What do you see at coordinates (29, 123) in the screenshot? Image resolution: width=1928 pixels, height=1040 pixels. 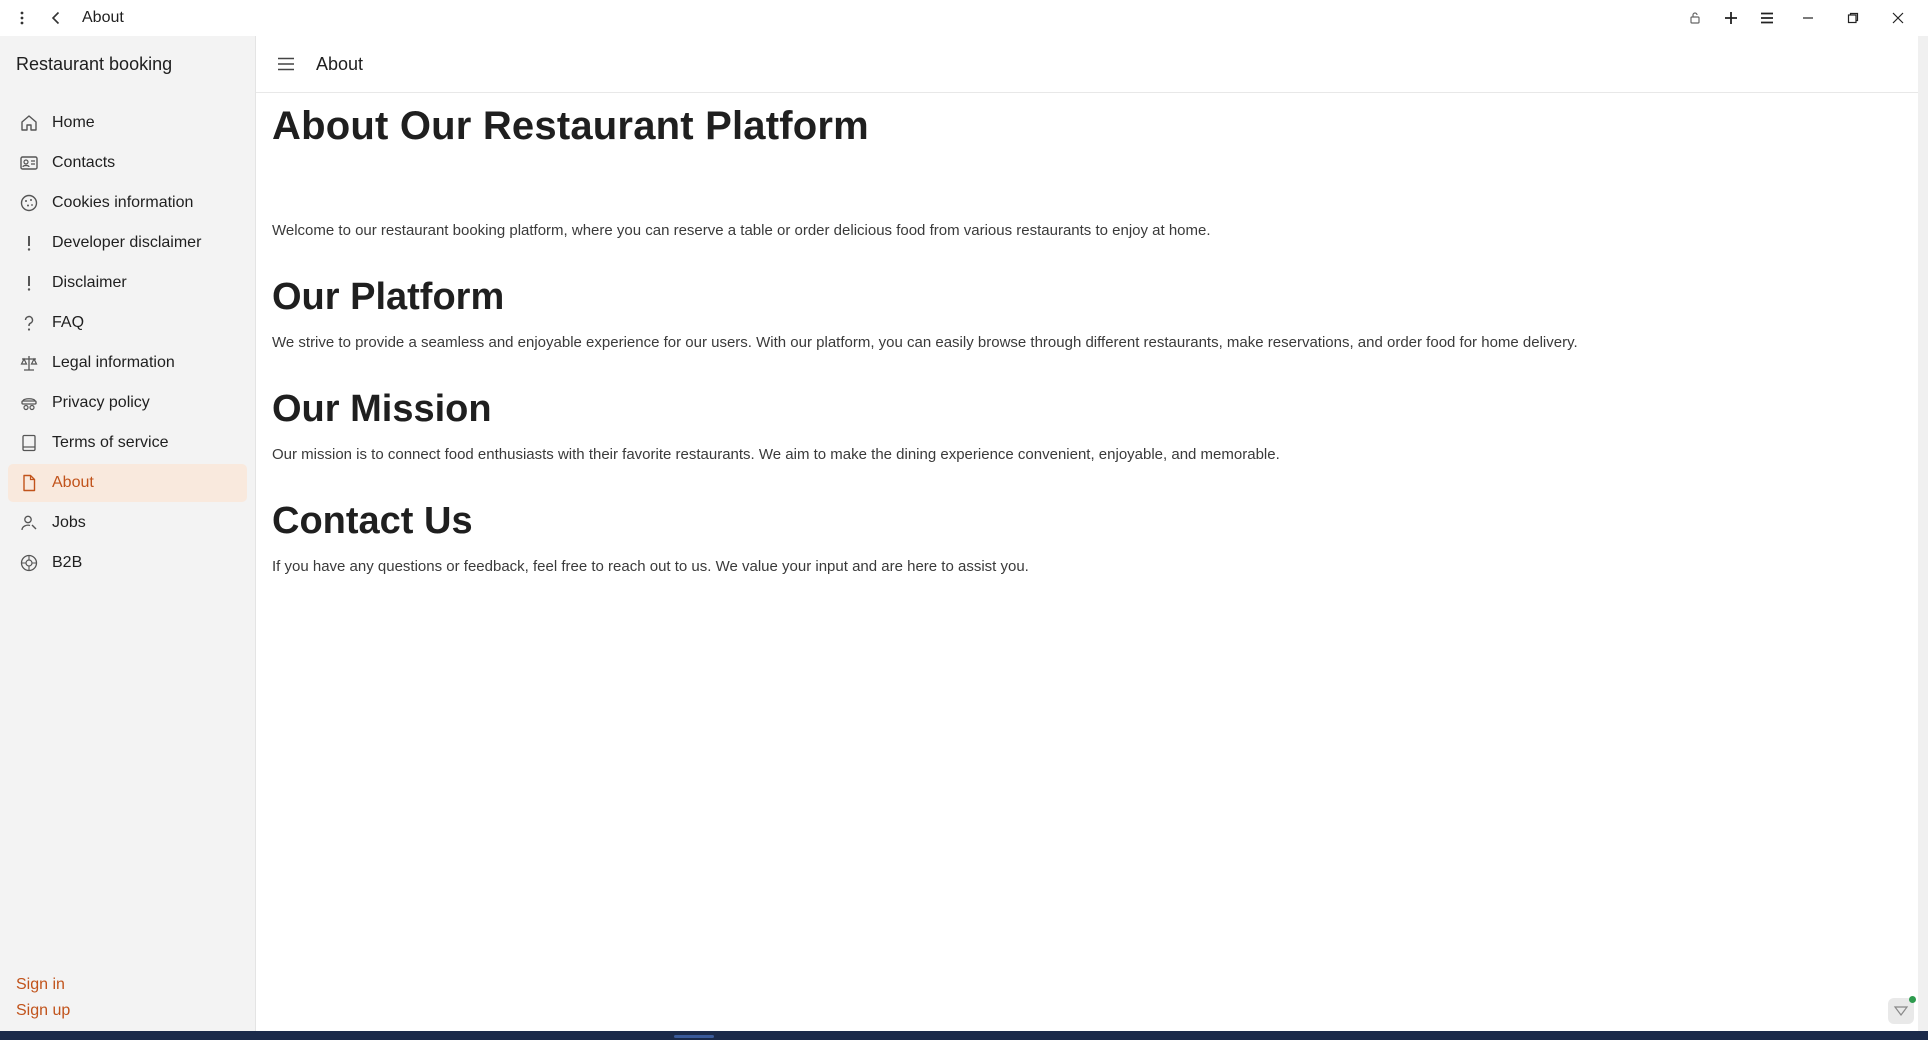 I see `home-icon` at bounding box center [29, 123].